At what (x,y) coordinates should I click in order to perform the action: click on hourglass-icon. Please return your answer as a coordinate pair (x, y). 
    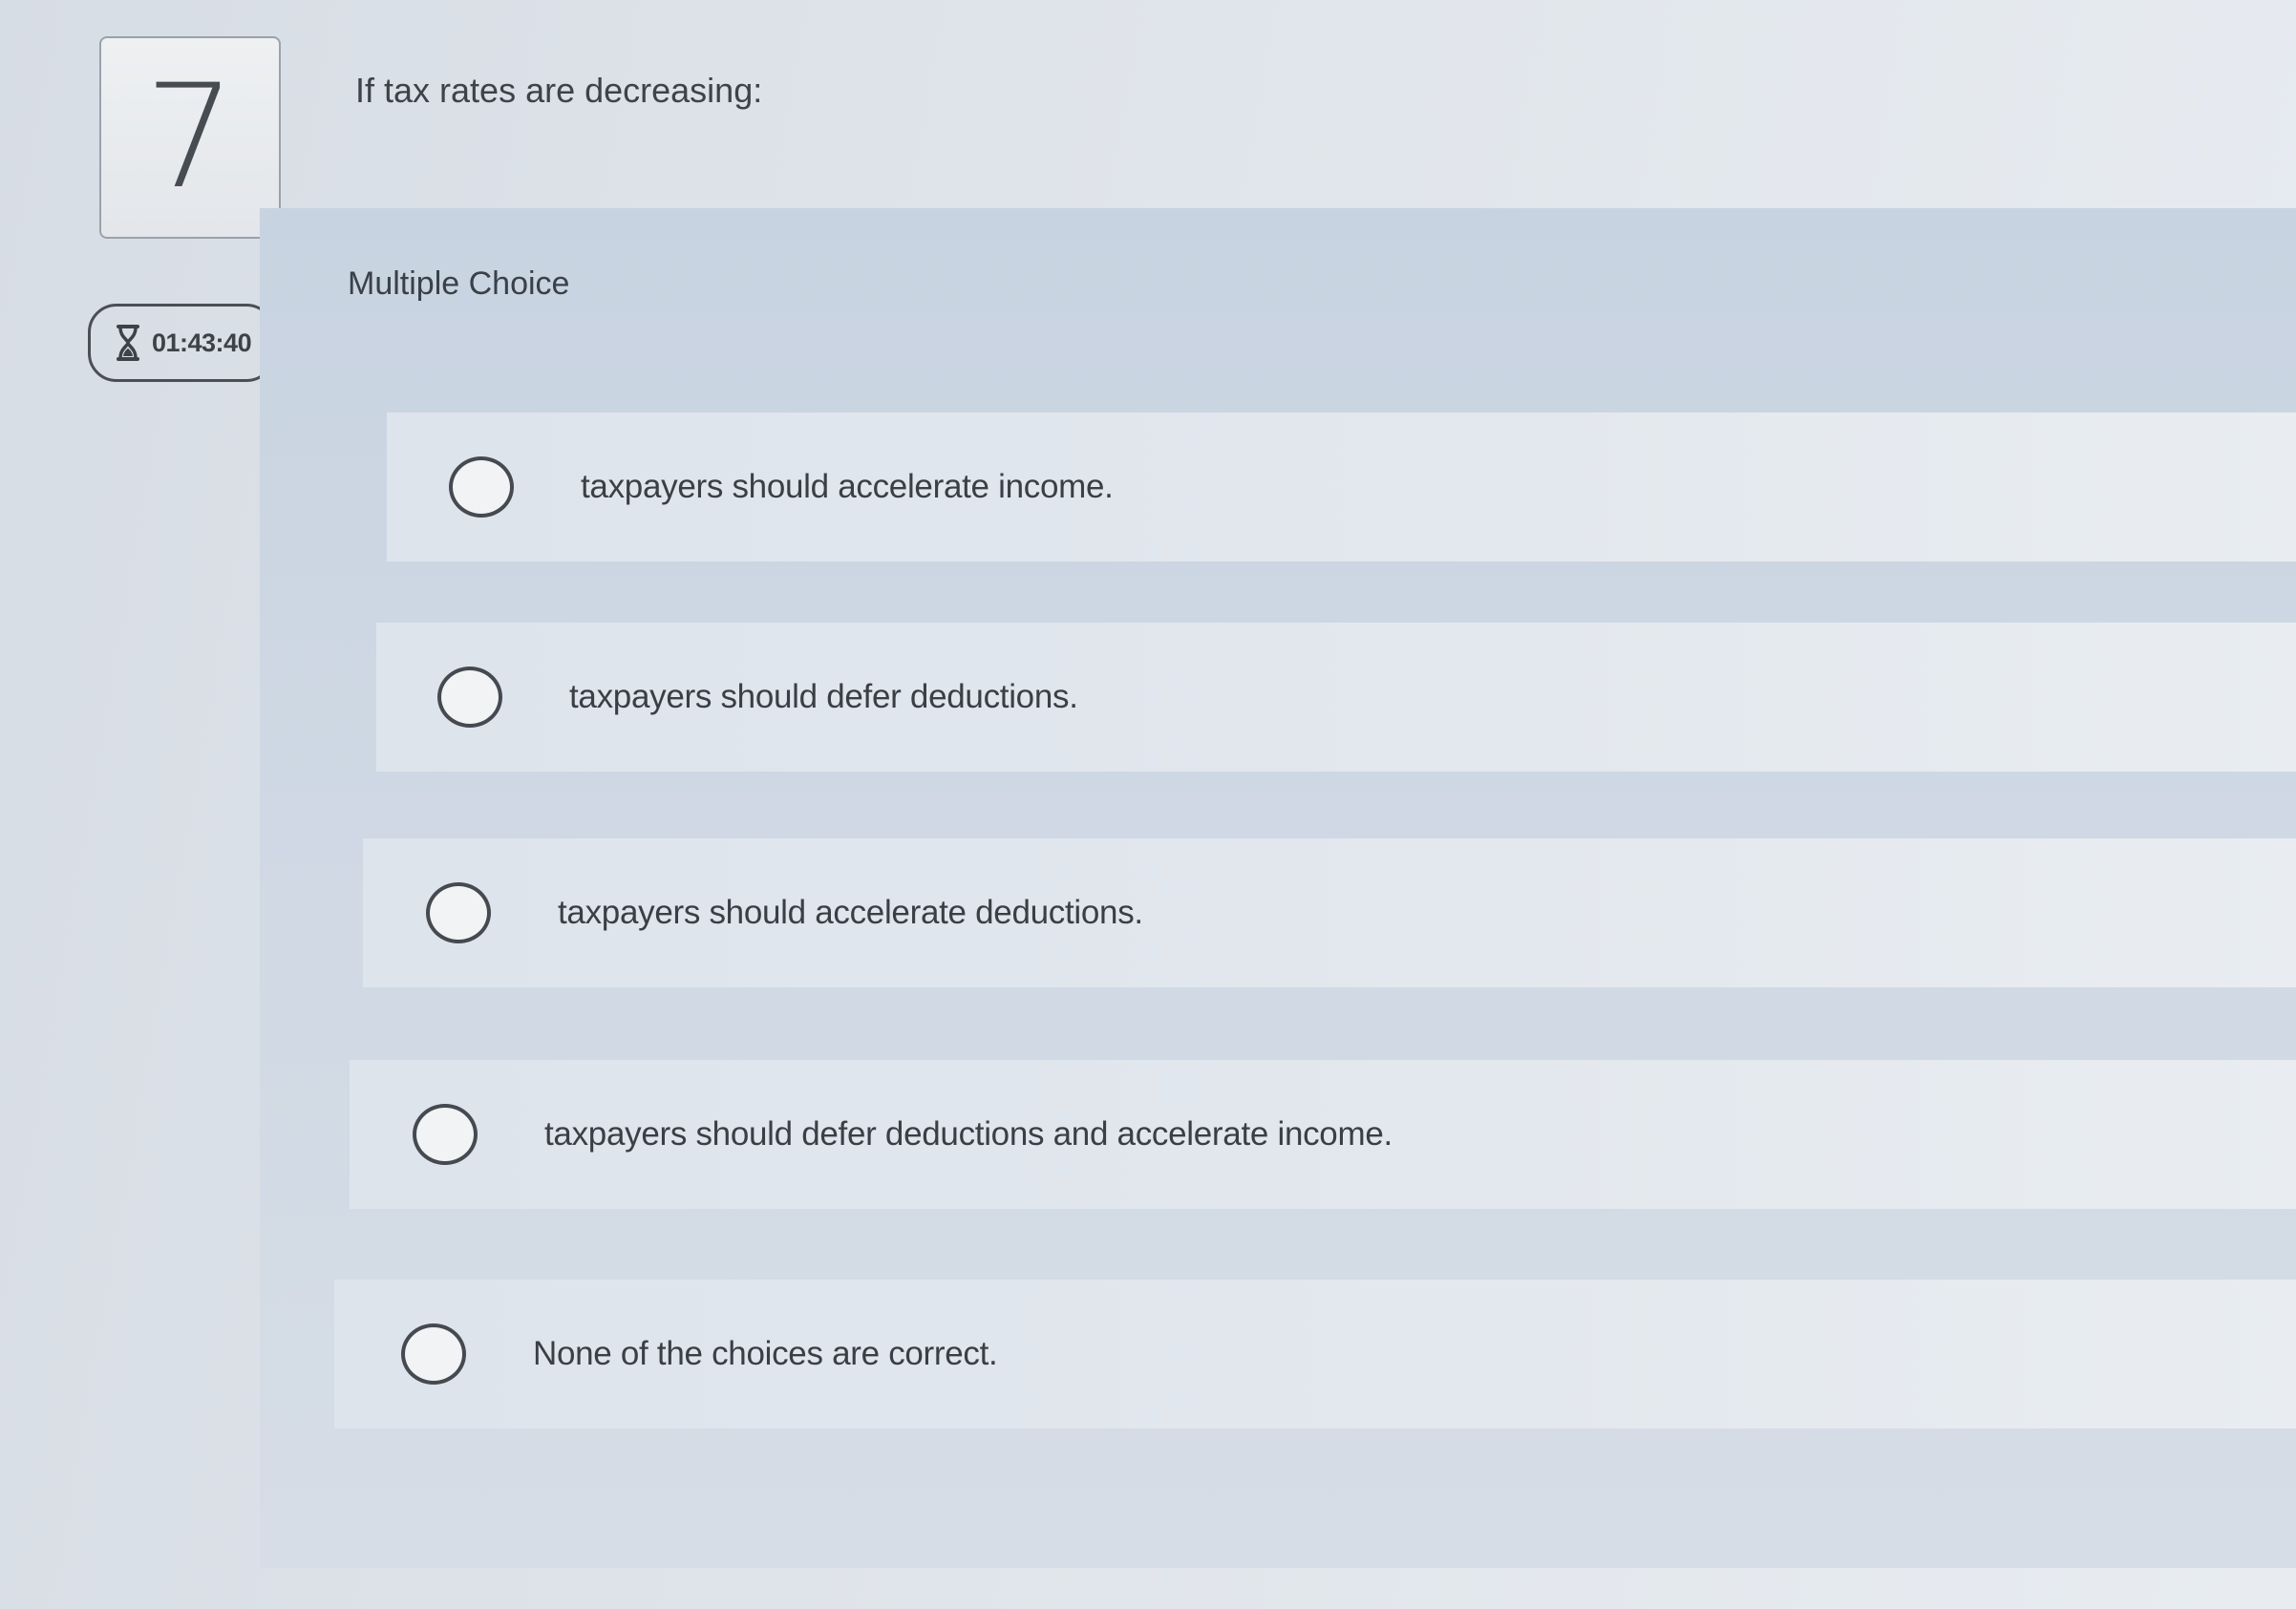
    Looking at the image, I should click on (128, 343).